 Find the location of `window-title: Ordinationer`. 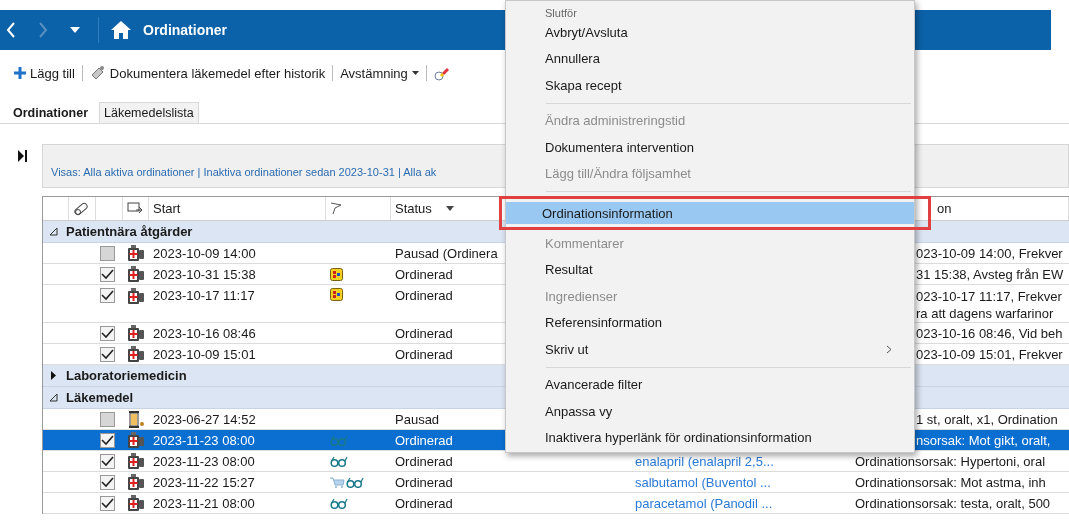

window-title: Ordinationer is located at coordinates (185, 30).